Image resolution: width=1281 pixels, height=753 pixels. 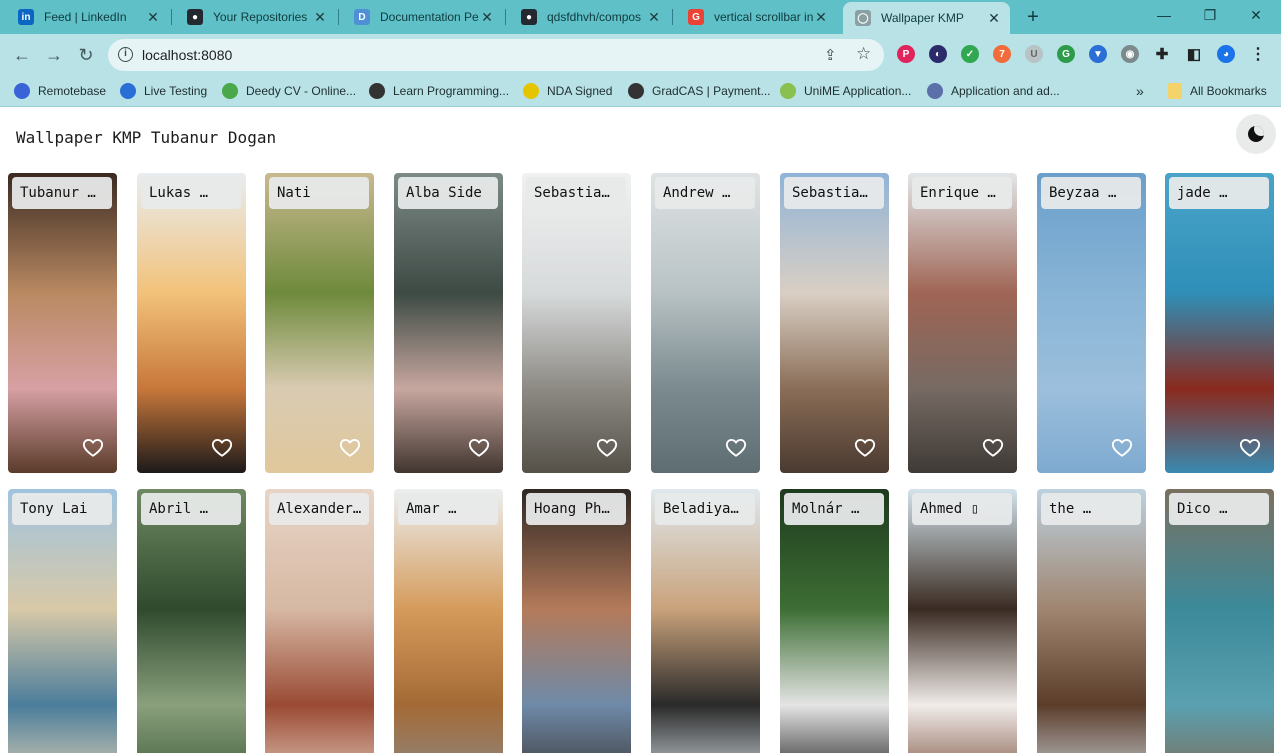 What do you see at coordinates (86, 55) in the screenshot?
I see `reload-icon: ↻` at bounding box center [86, 55].